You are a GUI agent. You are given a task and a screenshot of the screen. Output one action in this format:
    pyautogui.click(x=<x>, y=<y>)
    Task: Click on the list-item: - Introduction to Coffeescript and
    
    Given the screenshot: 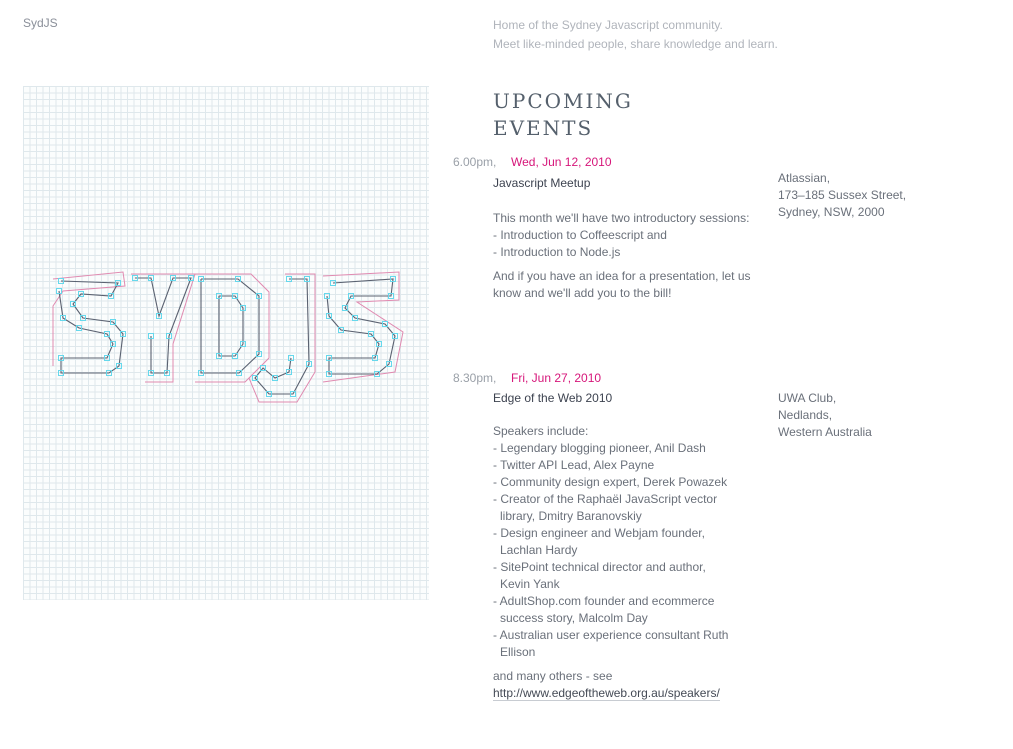 What is the action you would take?
    pyautogui.click(x=580, y=235)
    